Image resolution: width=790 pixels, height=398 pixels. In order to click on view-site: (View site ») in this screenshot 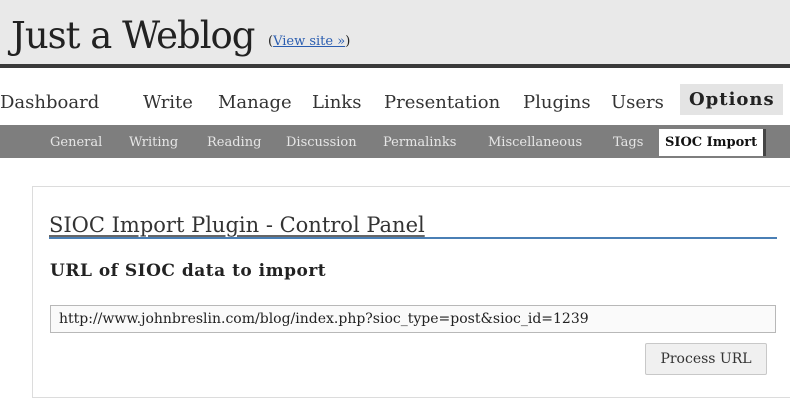, I will do `click(309, 41)`.